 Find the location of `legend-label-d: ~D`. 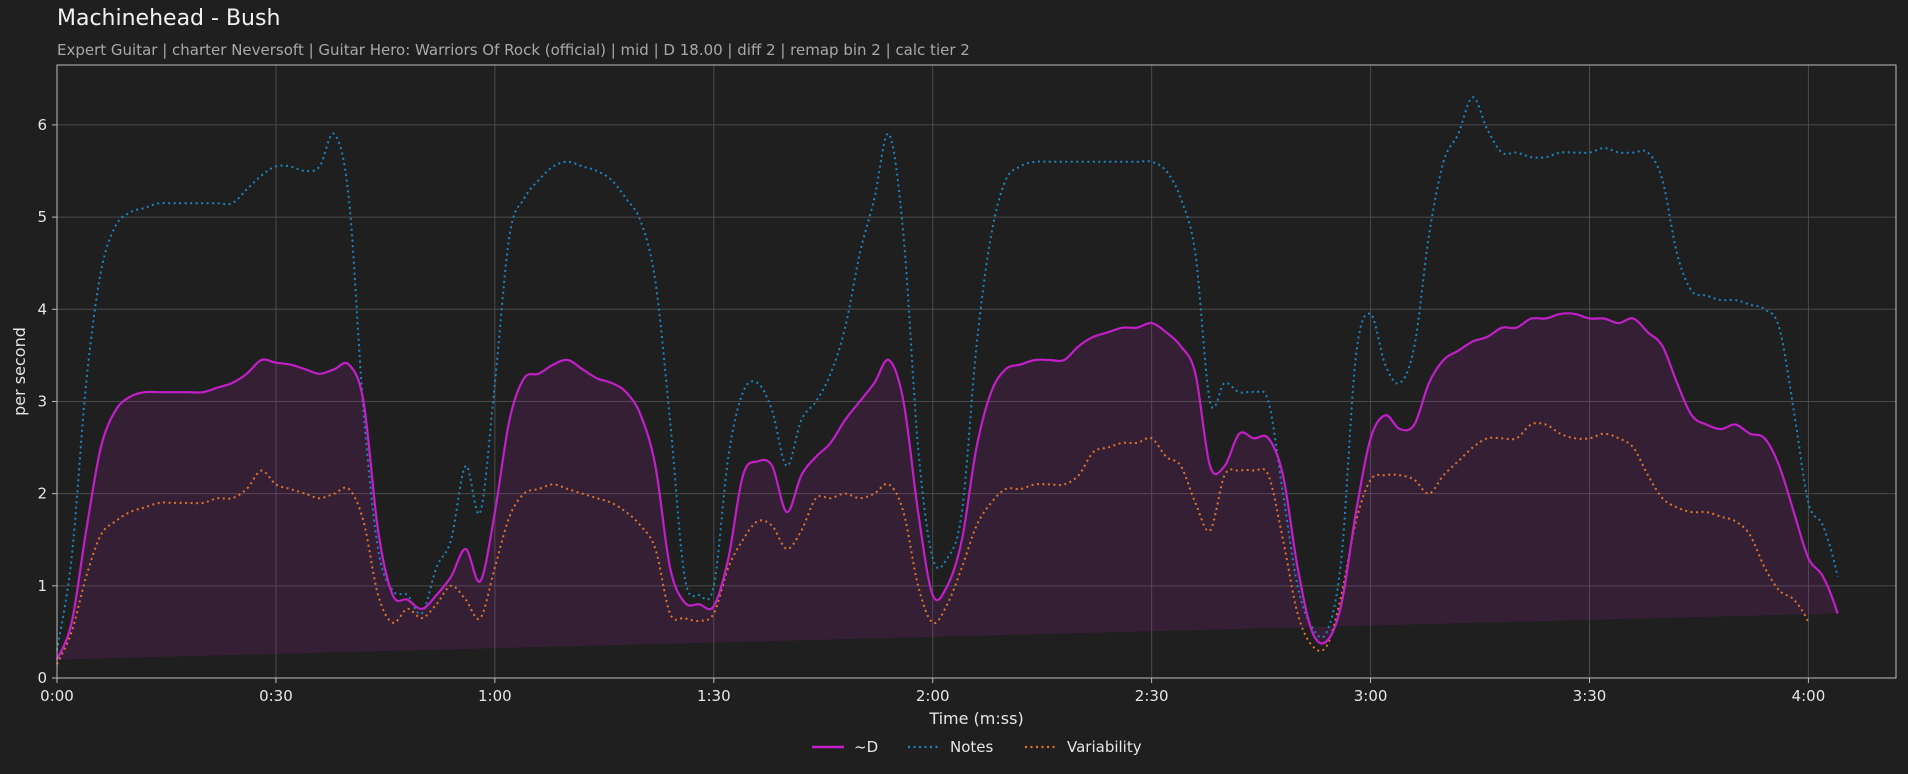

legend-label-d: ~D is located at coordinates (866, 747).